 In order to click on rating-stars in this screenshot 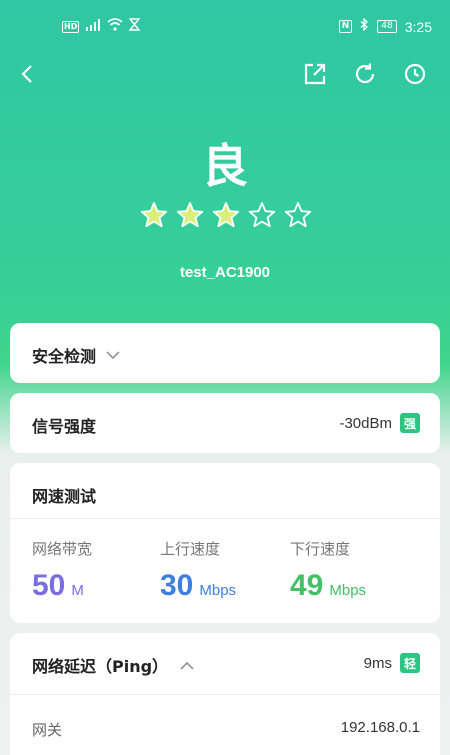, I will do `click(226, 215)`.